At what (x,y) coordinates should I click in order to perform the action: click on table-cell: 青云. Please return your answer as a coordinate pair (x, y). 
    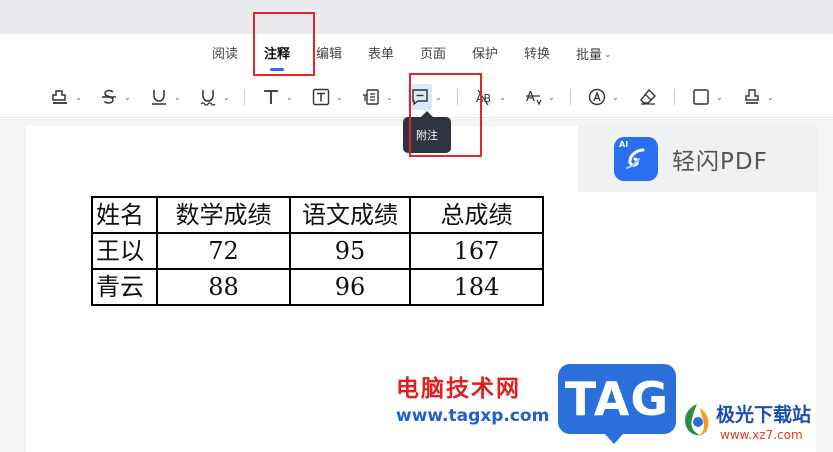
    Looking at the image, I should click on (124, 287).